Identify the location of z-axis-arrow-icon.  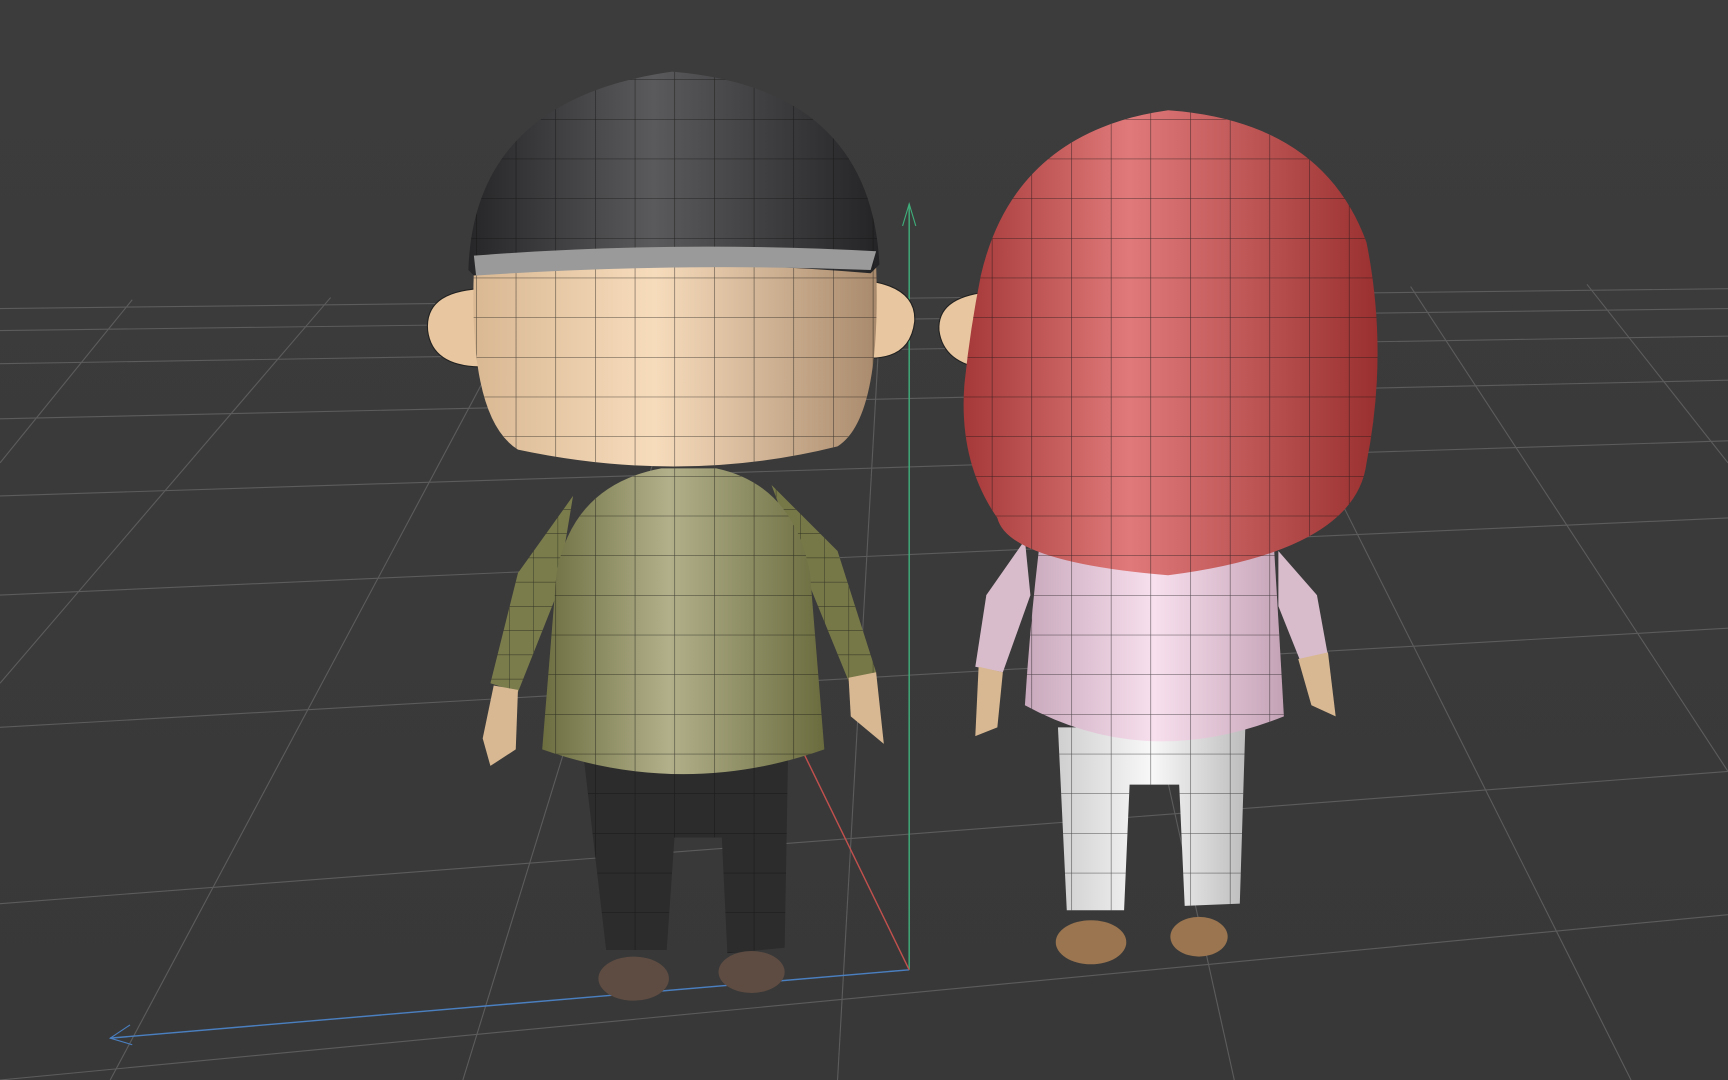
(120, 1035).